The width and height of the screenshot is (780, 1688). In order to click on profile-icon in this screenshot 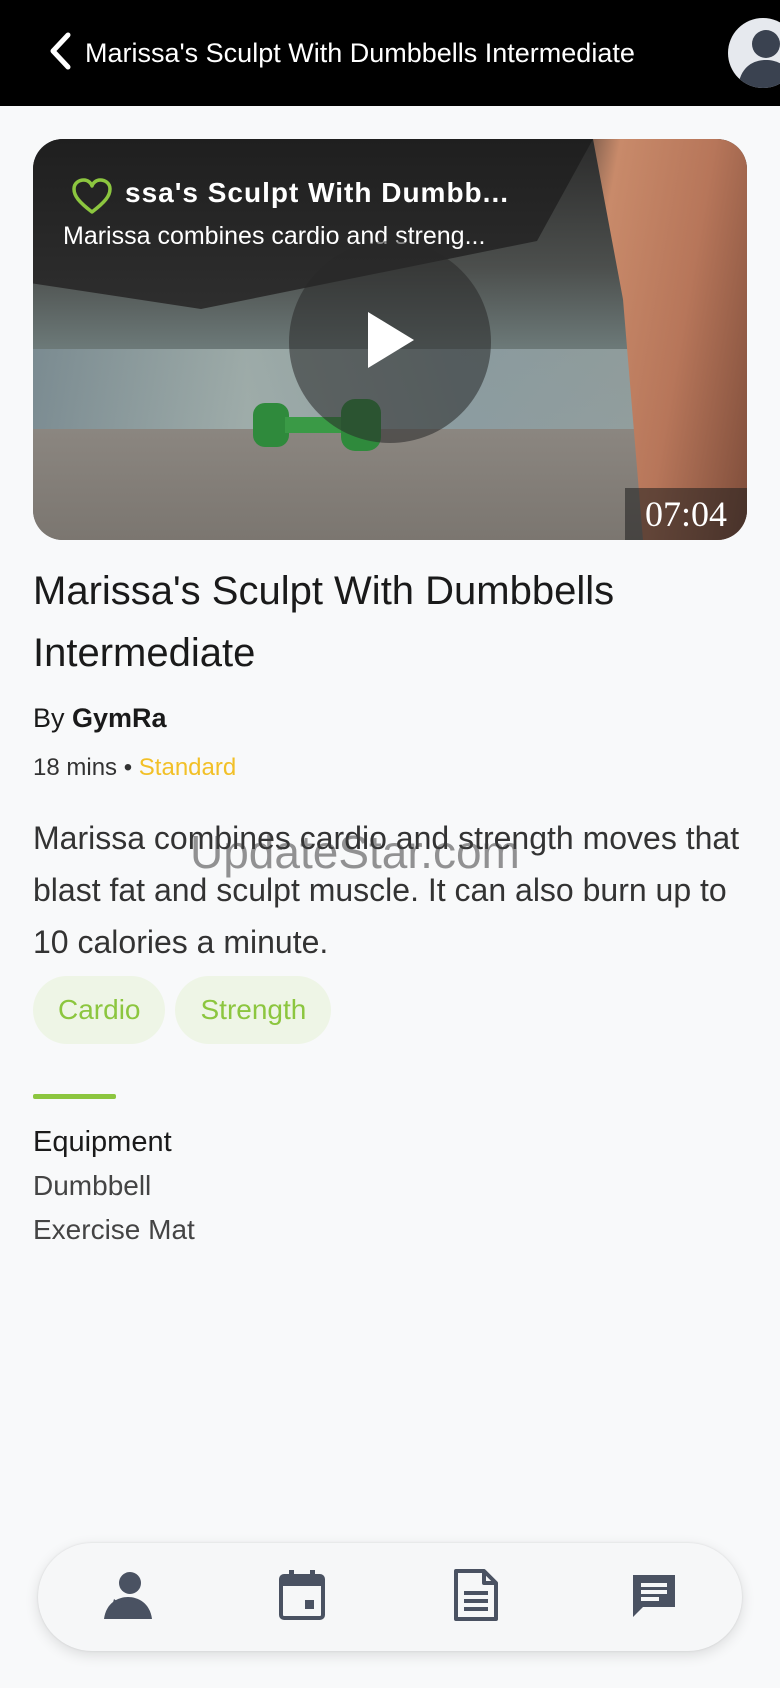, I will do `click(128, 1597)`.